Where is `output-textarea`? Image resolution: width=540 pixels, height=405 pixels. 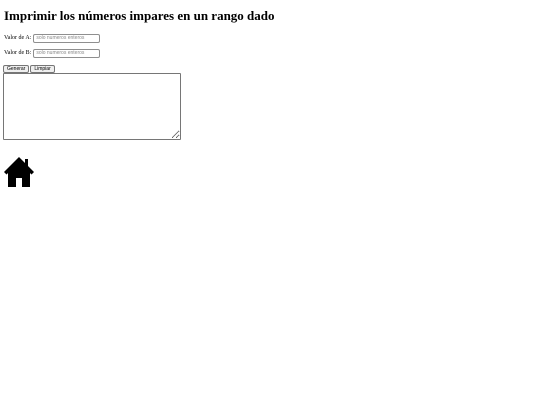 output-textarea is located at coordinates (92, 106).